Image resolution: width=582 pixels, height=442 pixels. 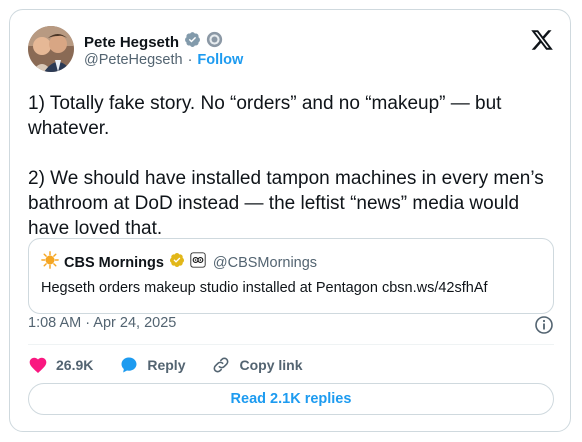 I want to click on reply-bubble-icon, so click(x=129, y=365).